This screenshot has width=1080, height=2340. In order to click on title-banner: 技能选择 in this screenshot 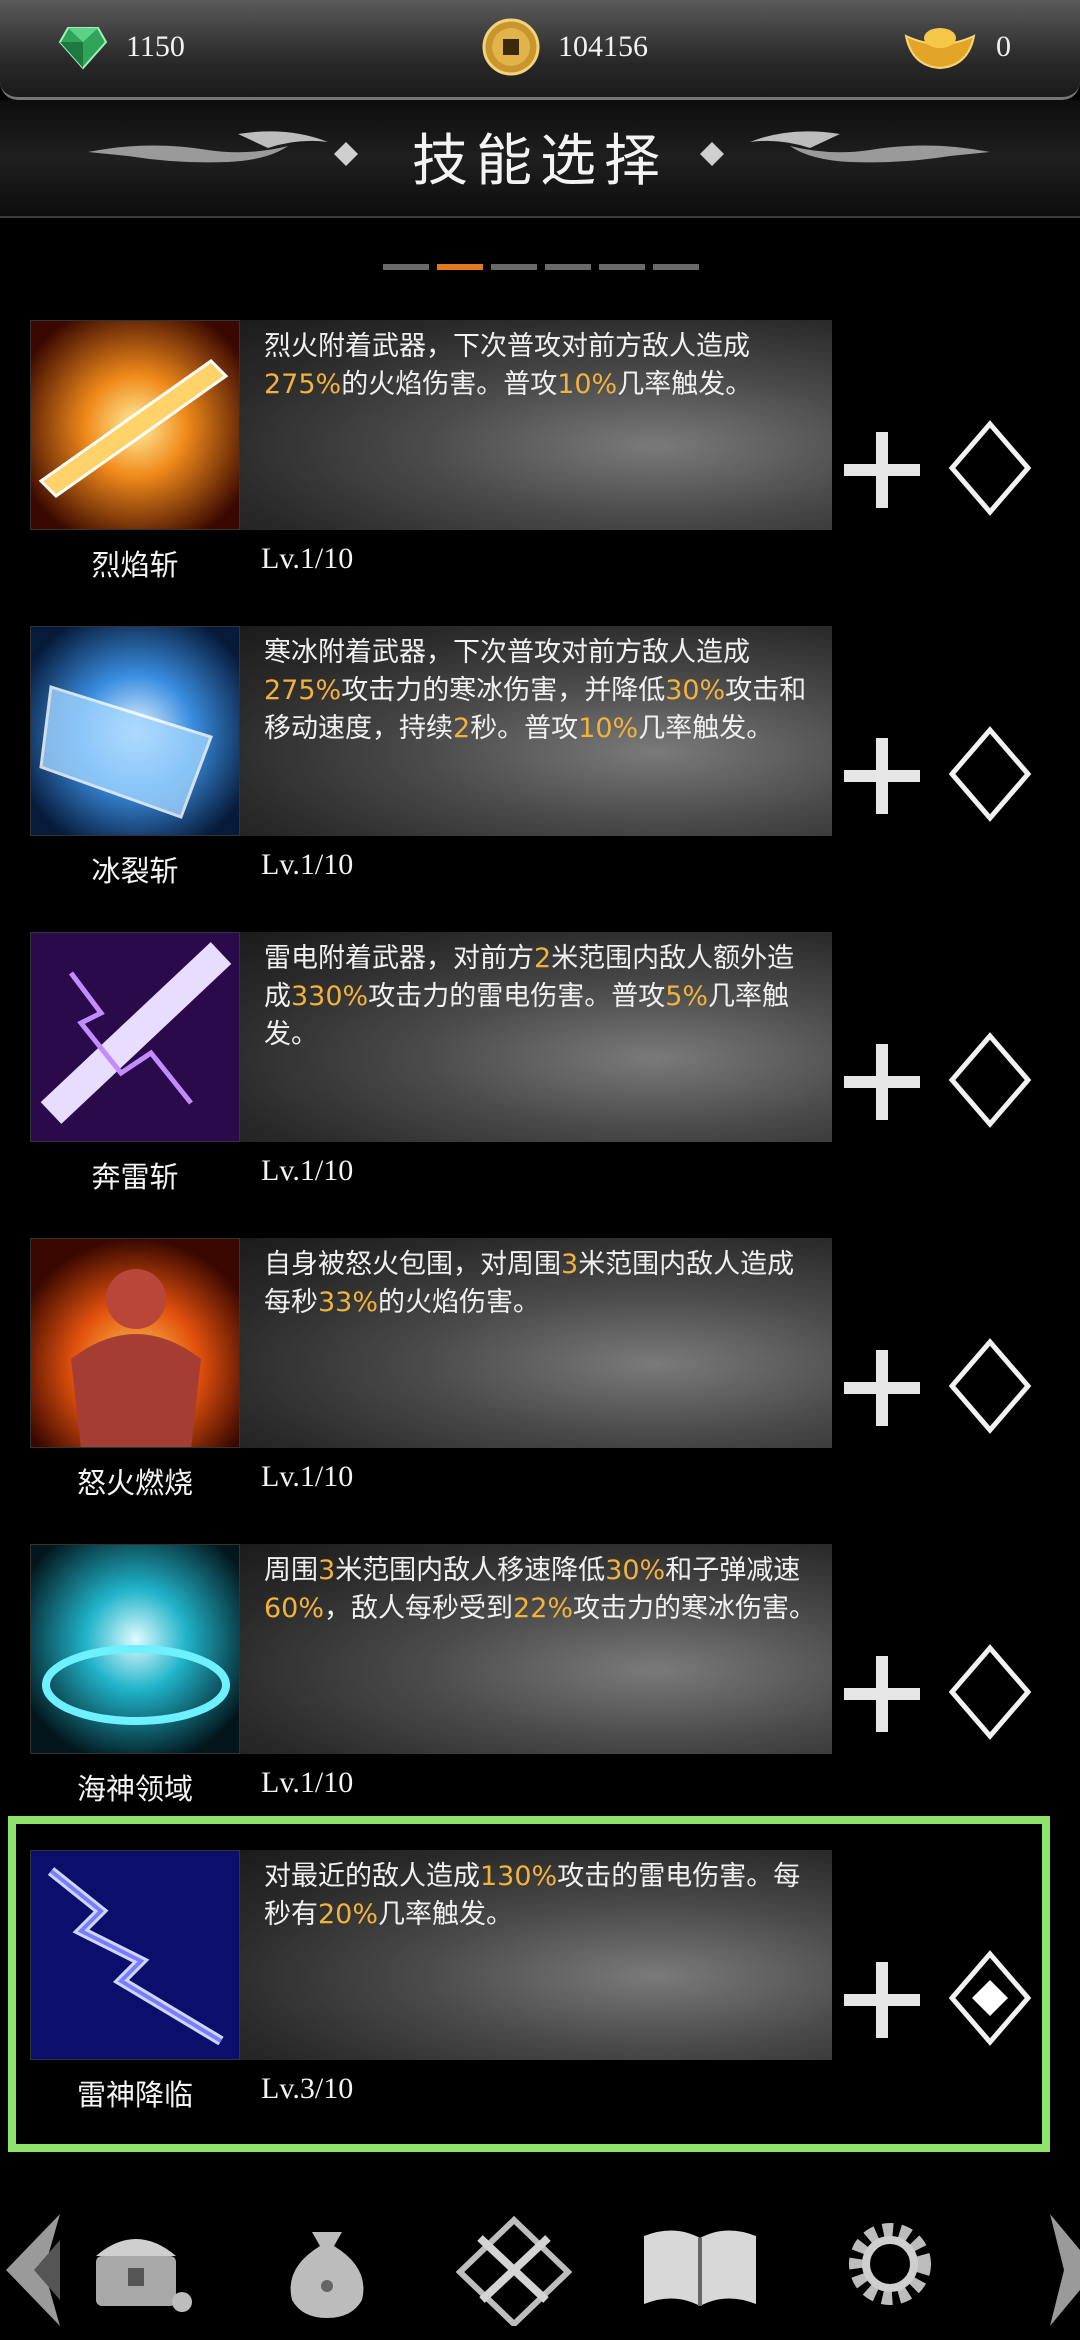, I will do `click(540, 159)`.